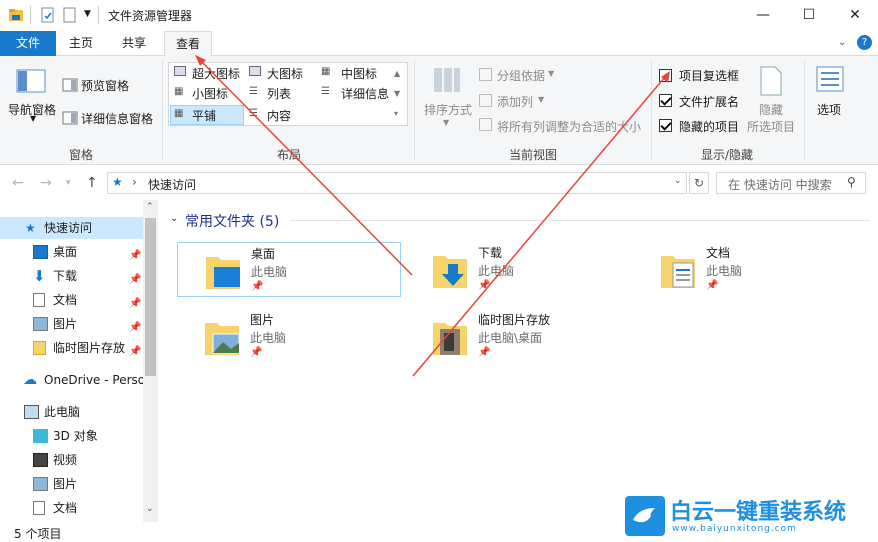 This screenshot has width=878, height=542. Describe the element at coordinates (232, 221) in the screenshot. I see `group-header: 常用文件夹 (5)` at that location.